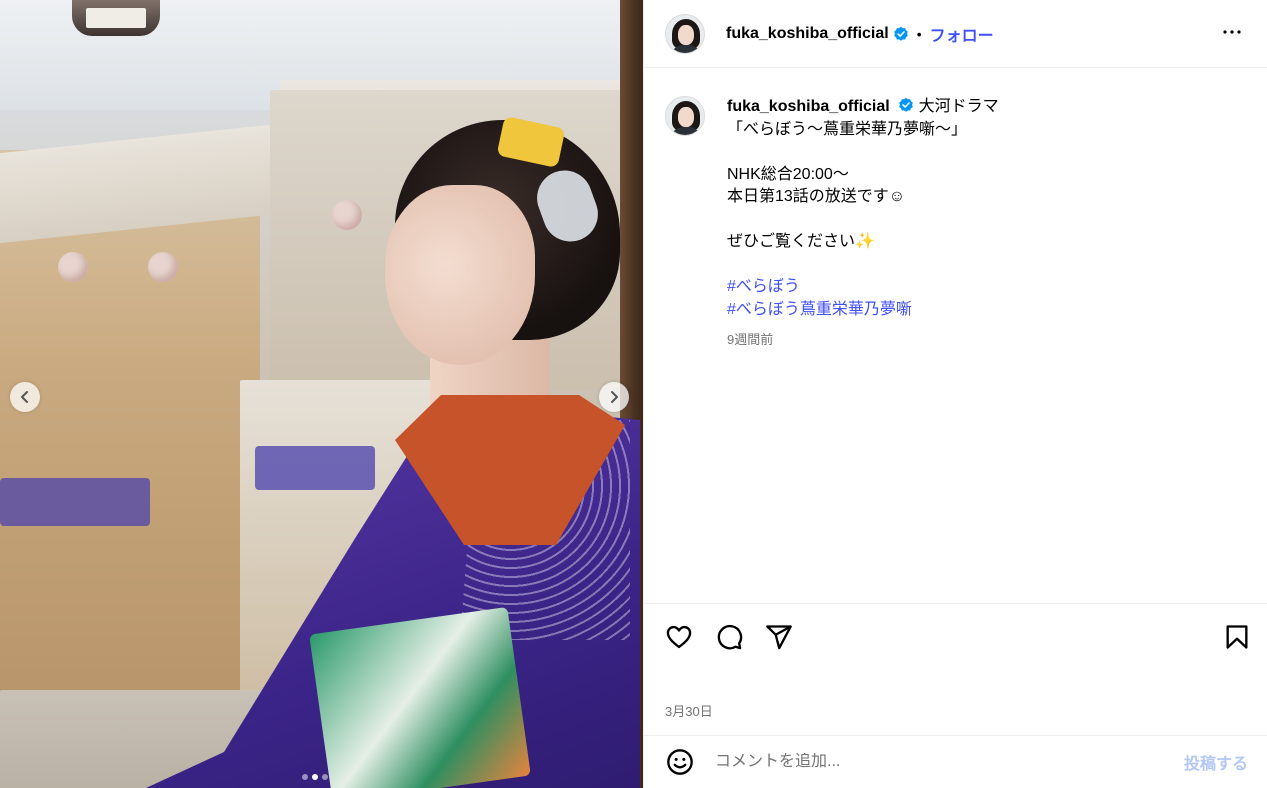  What do you see at coordinates (685, 116) in the screenshot?
I see `caption-avatar` at bounding box center [685, 116].